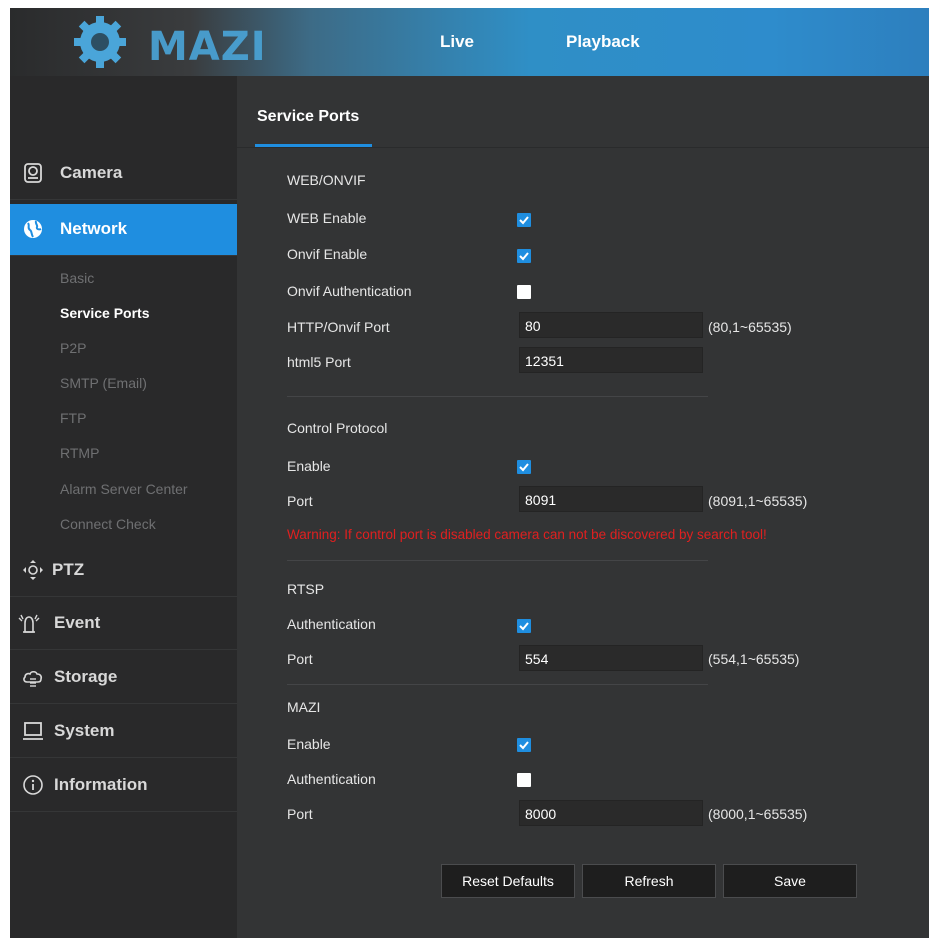 This screenshot has width=932, height=941. What do you see at coordinates (33, 731) in the screenshot?
I see `monitor-icon` at bounding box center [33, 731].